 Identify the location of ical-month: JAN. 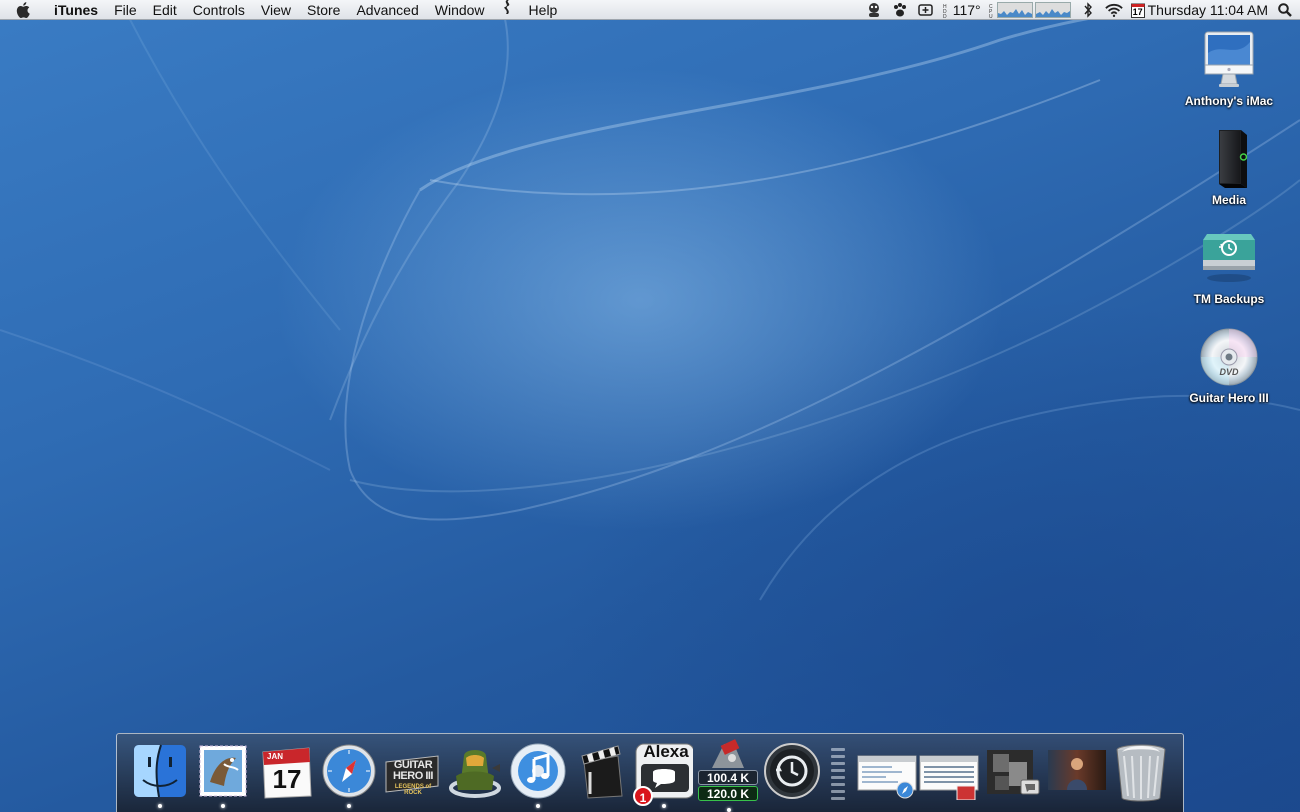
(275, 756).